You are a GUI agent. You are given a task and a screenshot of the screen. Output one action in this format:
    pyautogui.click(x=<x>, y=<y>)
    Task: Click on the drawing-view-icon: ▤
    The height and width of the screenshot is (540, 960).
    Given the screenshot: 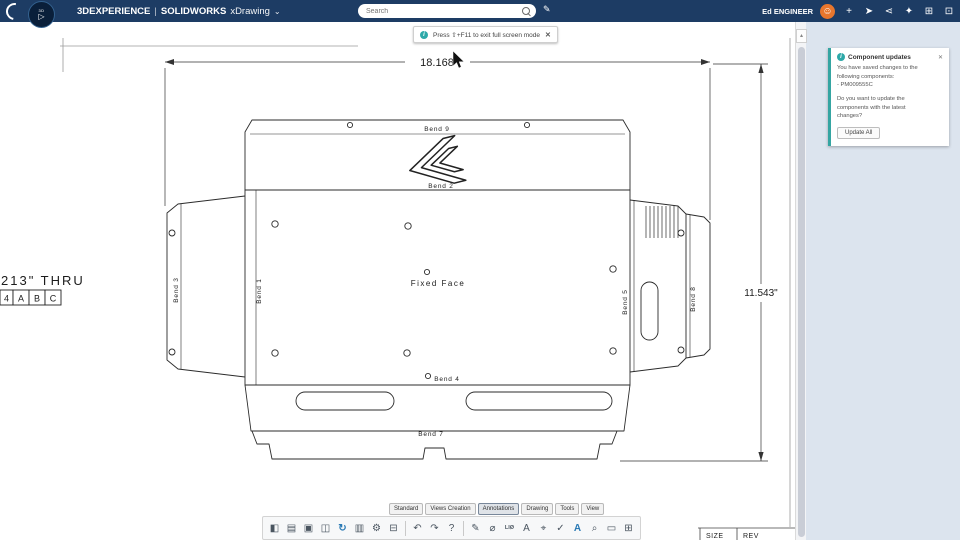 What is the action you would take?
    pyautogui.click(x=291, y=528)
    